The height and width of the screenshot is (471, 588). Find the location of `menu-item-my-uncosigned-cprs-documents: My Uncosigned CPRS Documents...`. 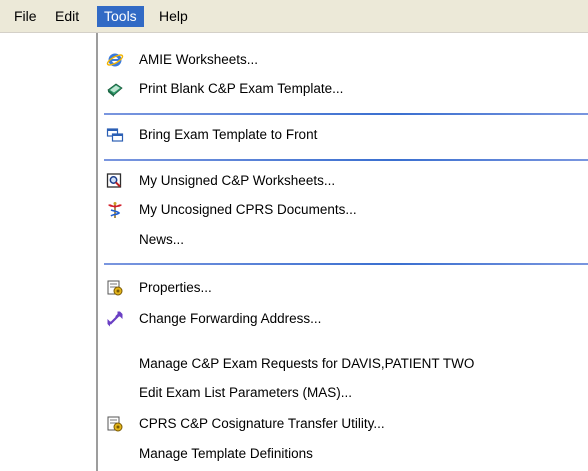

menu-item-my-uncosigned-cprs-documents: My Uncosigned CPRS Documents... is located at coordinates (343, 210).